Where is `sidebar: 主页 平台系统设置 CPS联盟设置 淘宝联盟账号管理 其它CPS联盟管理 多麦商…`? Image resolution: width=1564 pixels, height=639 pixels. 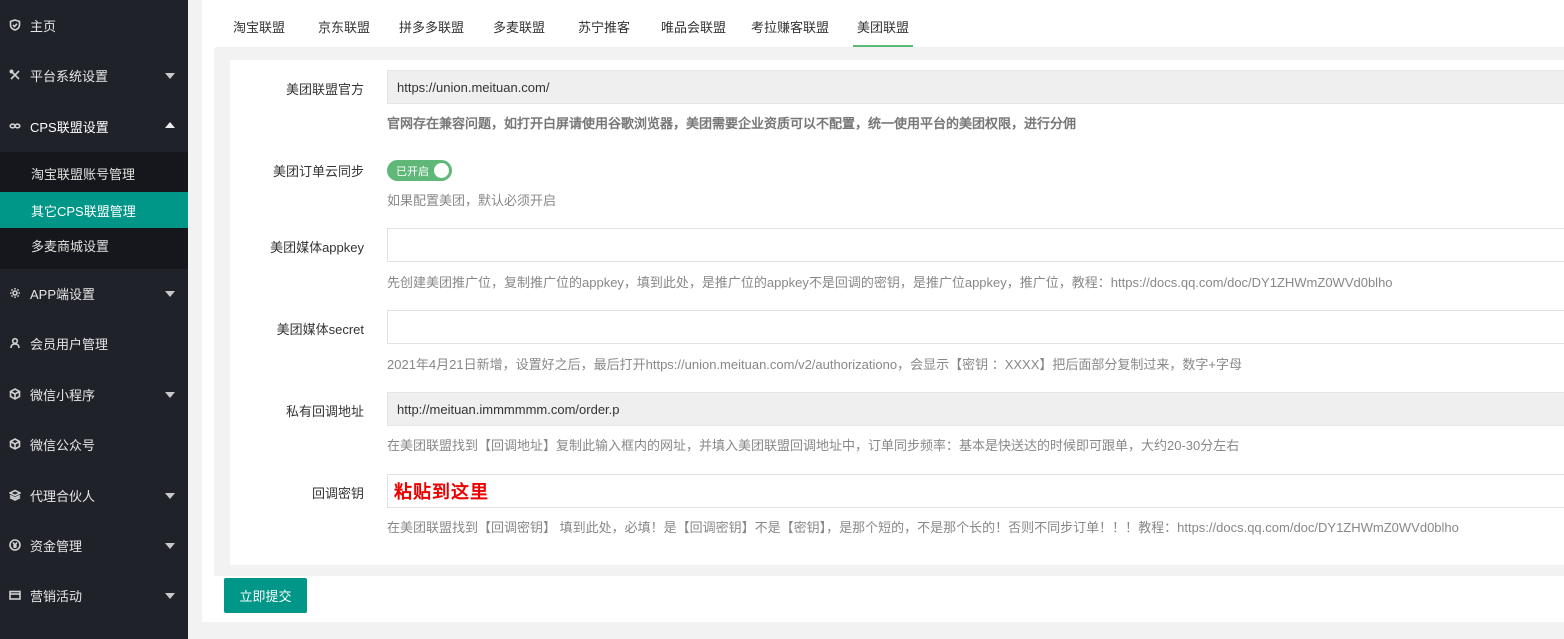 sidebar: 主页 平台系统设置 CPS联盟设置 淘宝联盟账号管理 其它CPS联盟管理 多麦商… is located at coordinates (94, 319).